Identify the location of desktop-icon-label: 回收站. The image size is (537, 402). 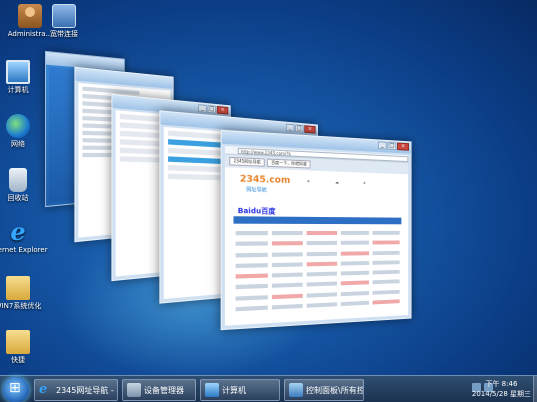
(18, 198).